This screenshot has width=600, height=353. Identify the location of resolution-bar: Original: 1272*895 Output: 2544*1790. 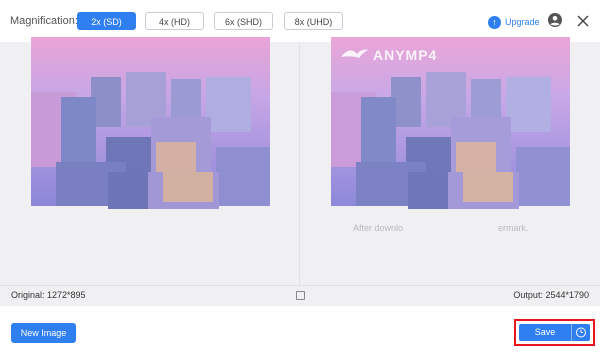
(300, 295).